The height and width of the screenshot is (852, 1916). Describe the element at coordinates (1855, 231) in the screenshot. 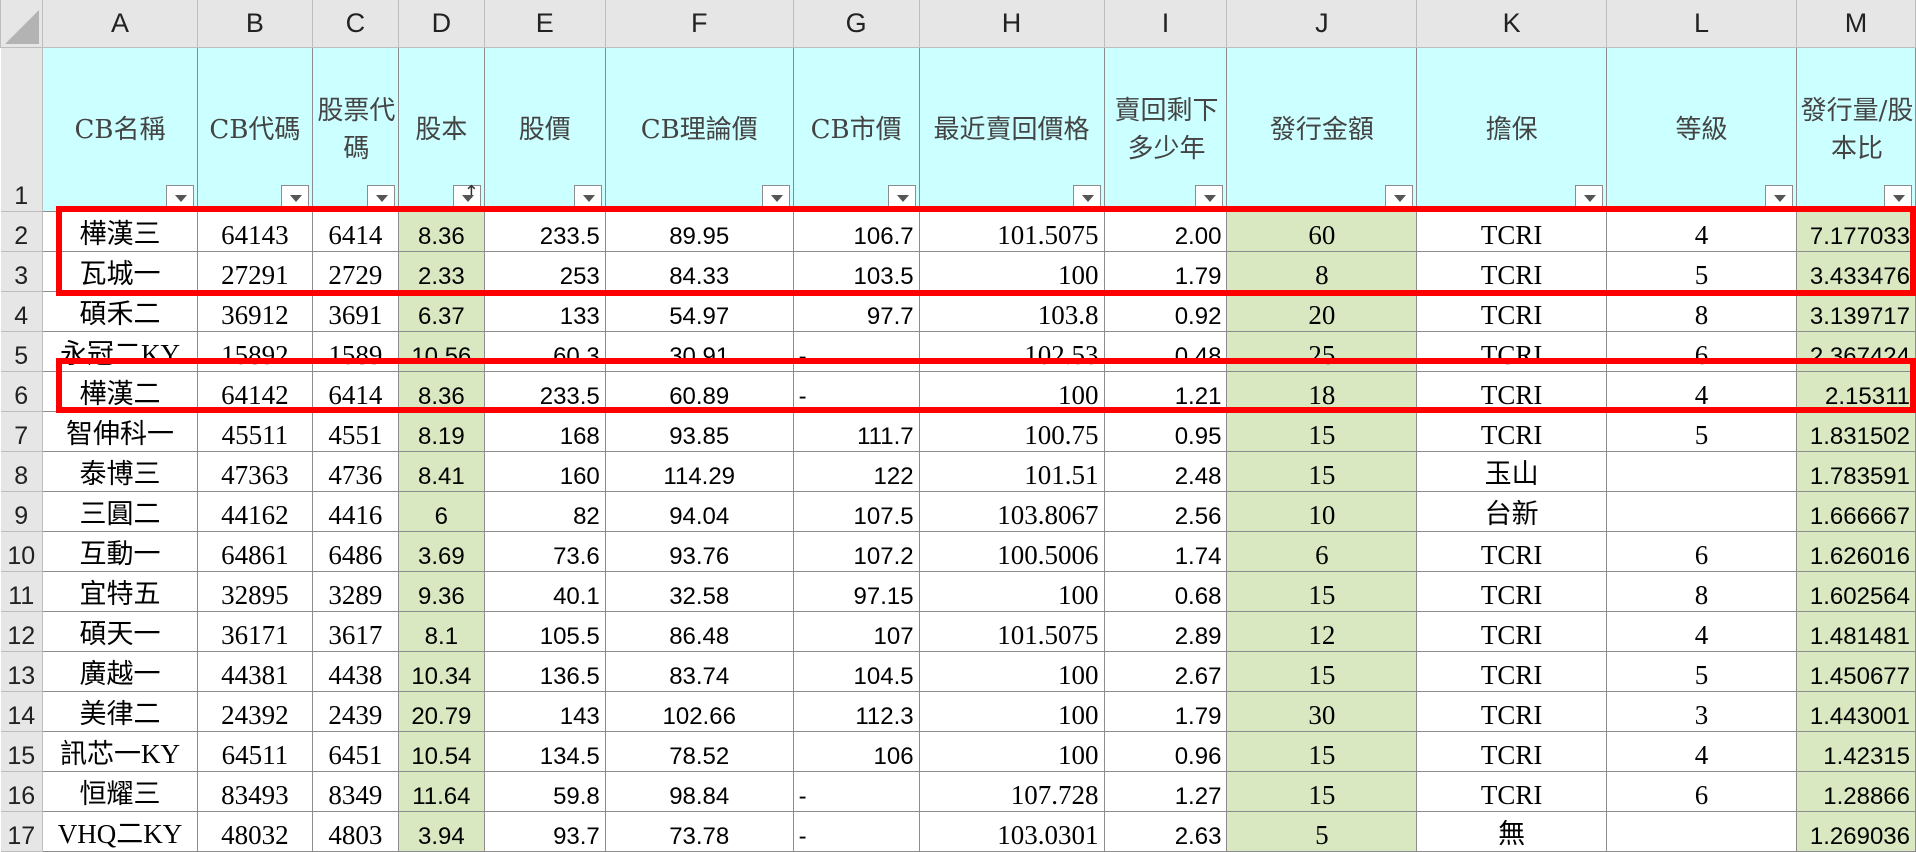

I see `cell-ratio: 7.177033` at that location.